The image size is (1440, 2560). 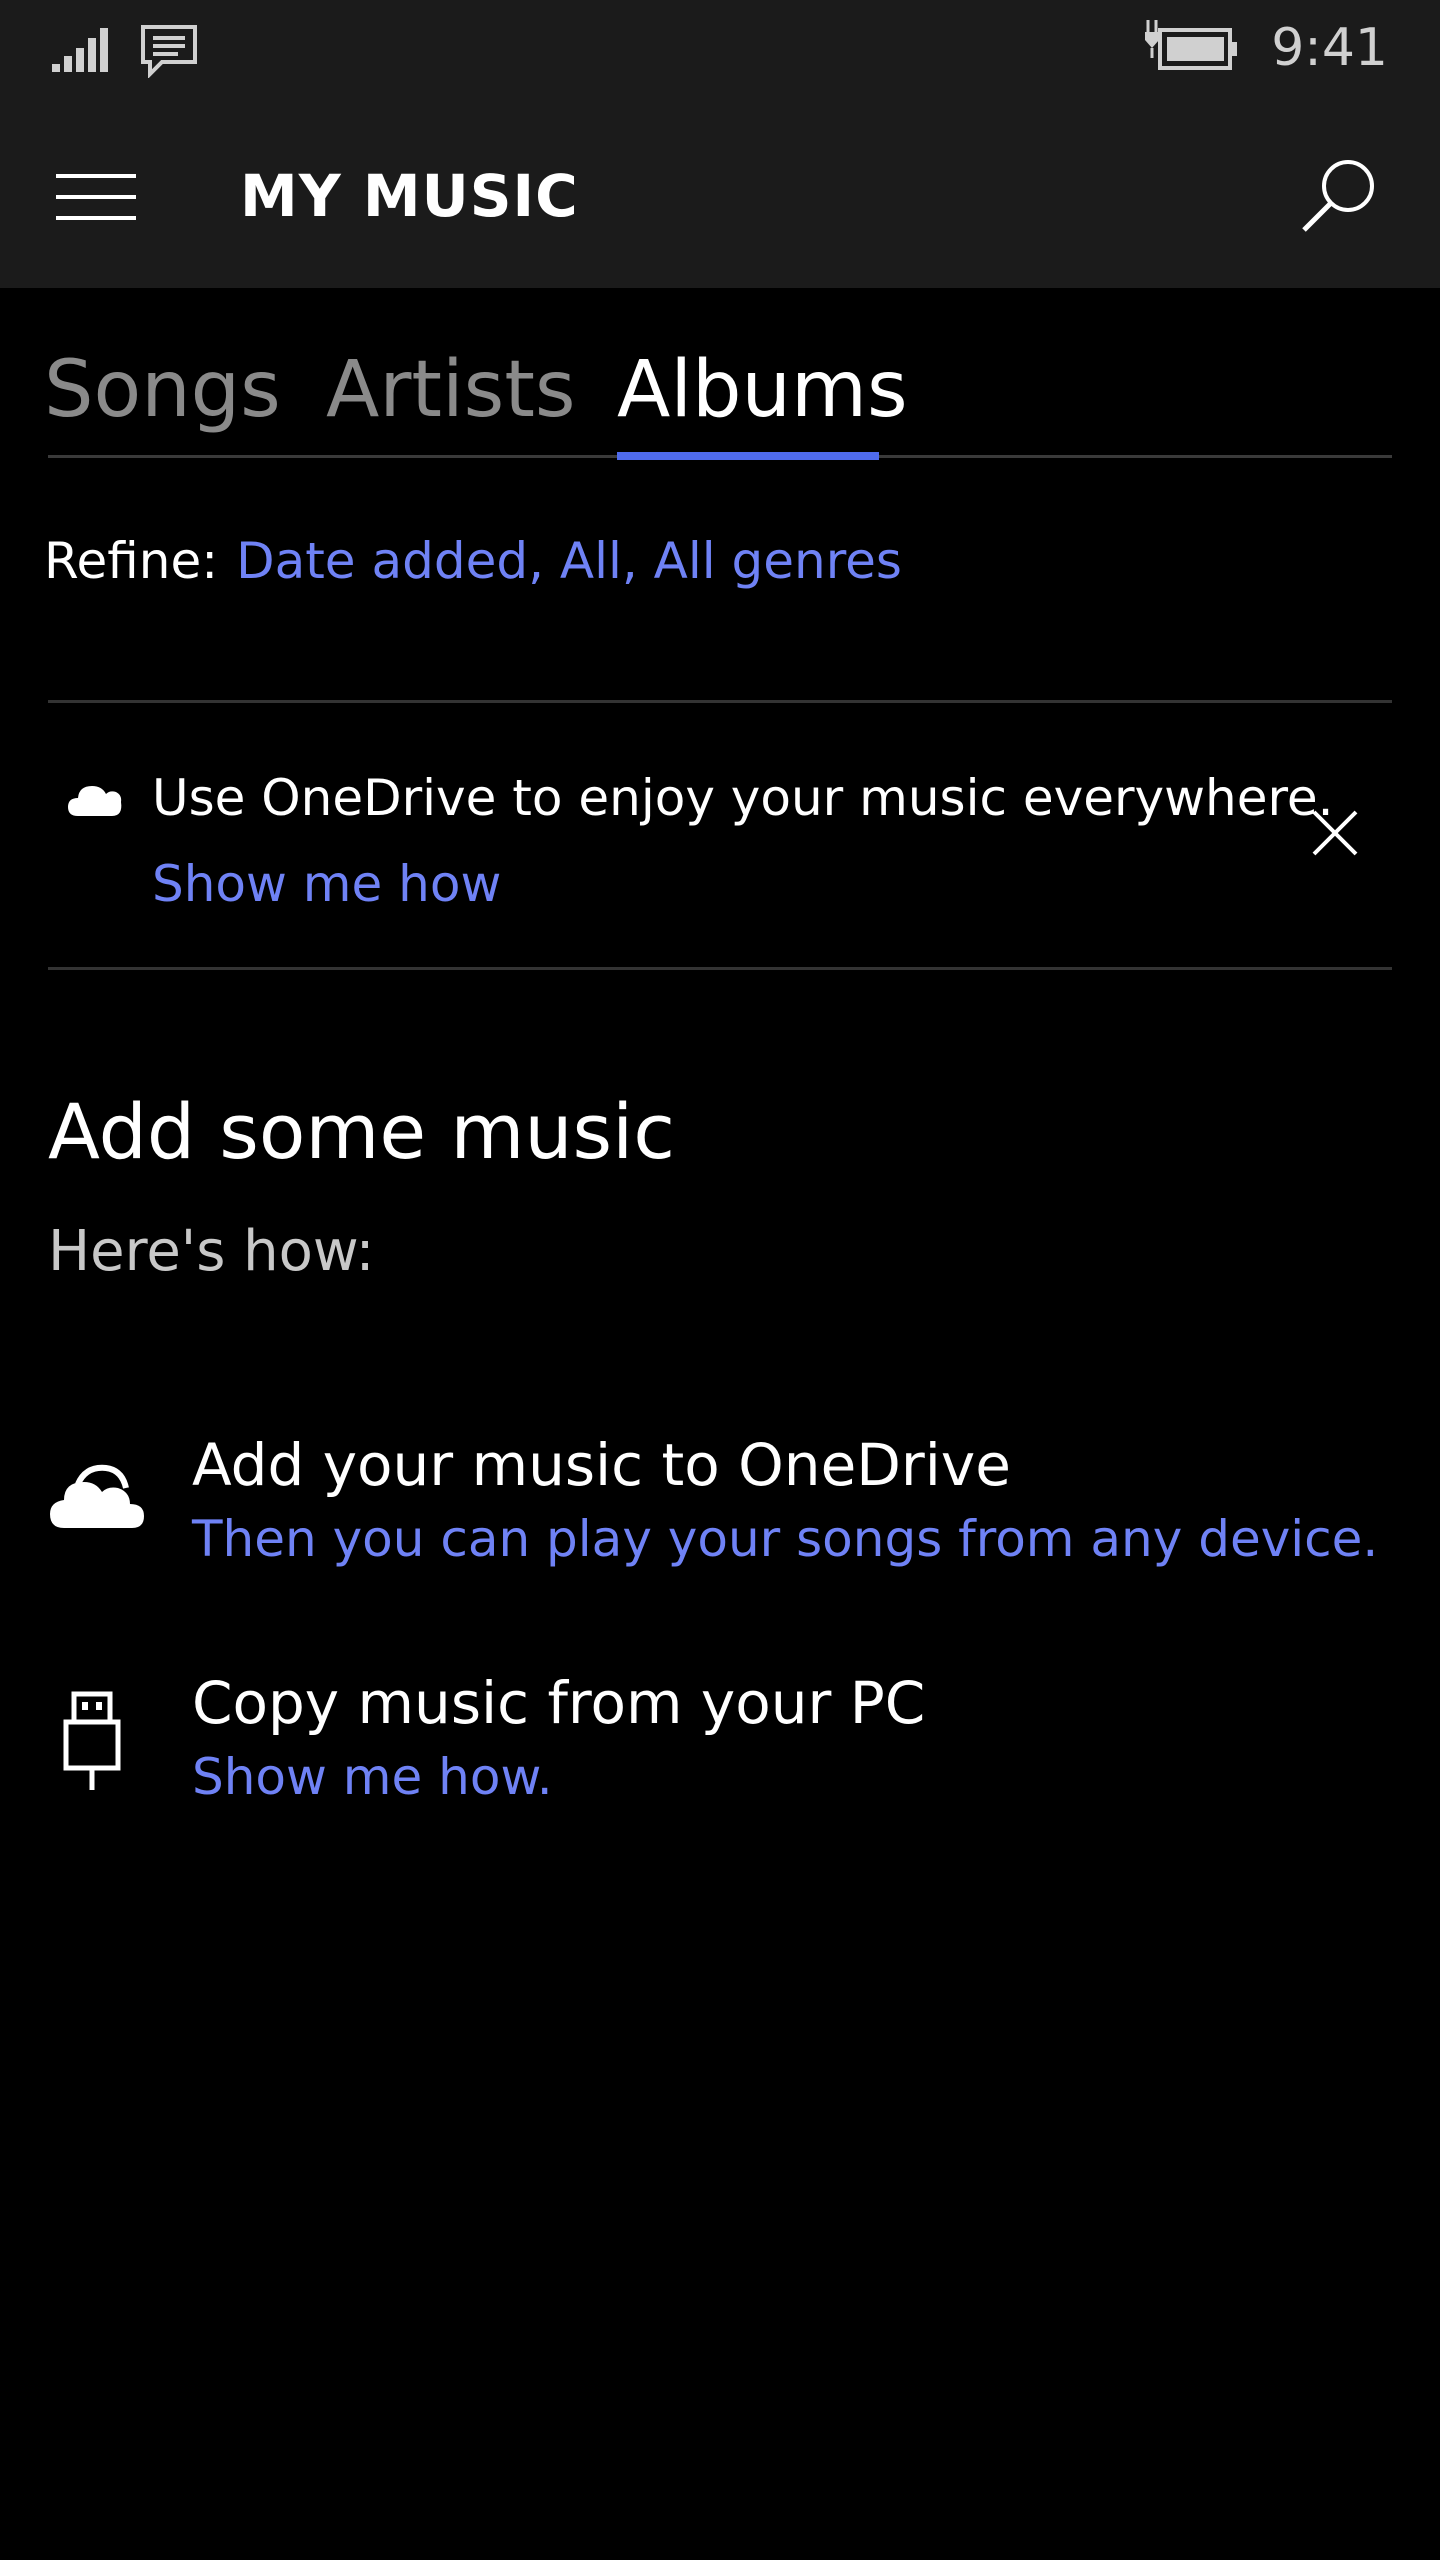 I want to click on message-icon, so click(x=169, y=51).